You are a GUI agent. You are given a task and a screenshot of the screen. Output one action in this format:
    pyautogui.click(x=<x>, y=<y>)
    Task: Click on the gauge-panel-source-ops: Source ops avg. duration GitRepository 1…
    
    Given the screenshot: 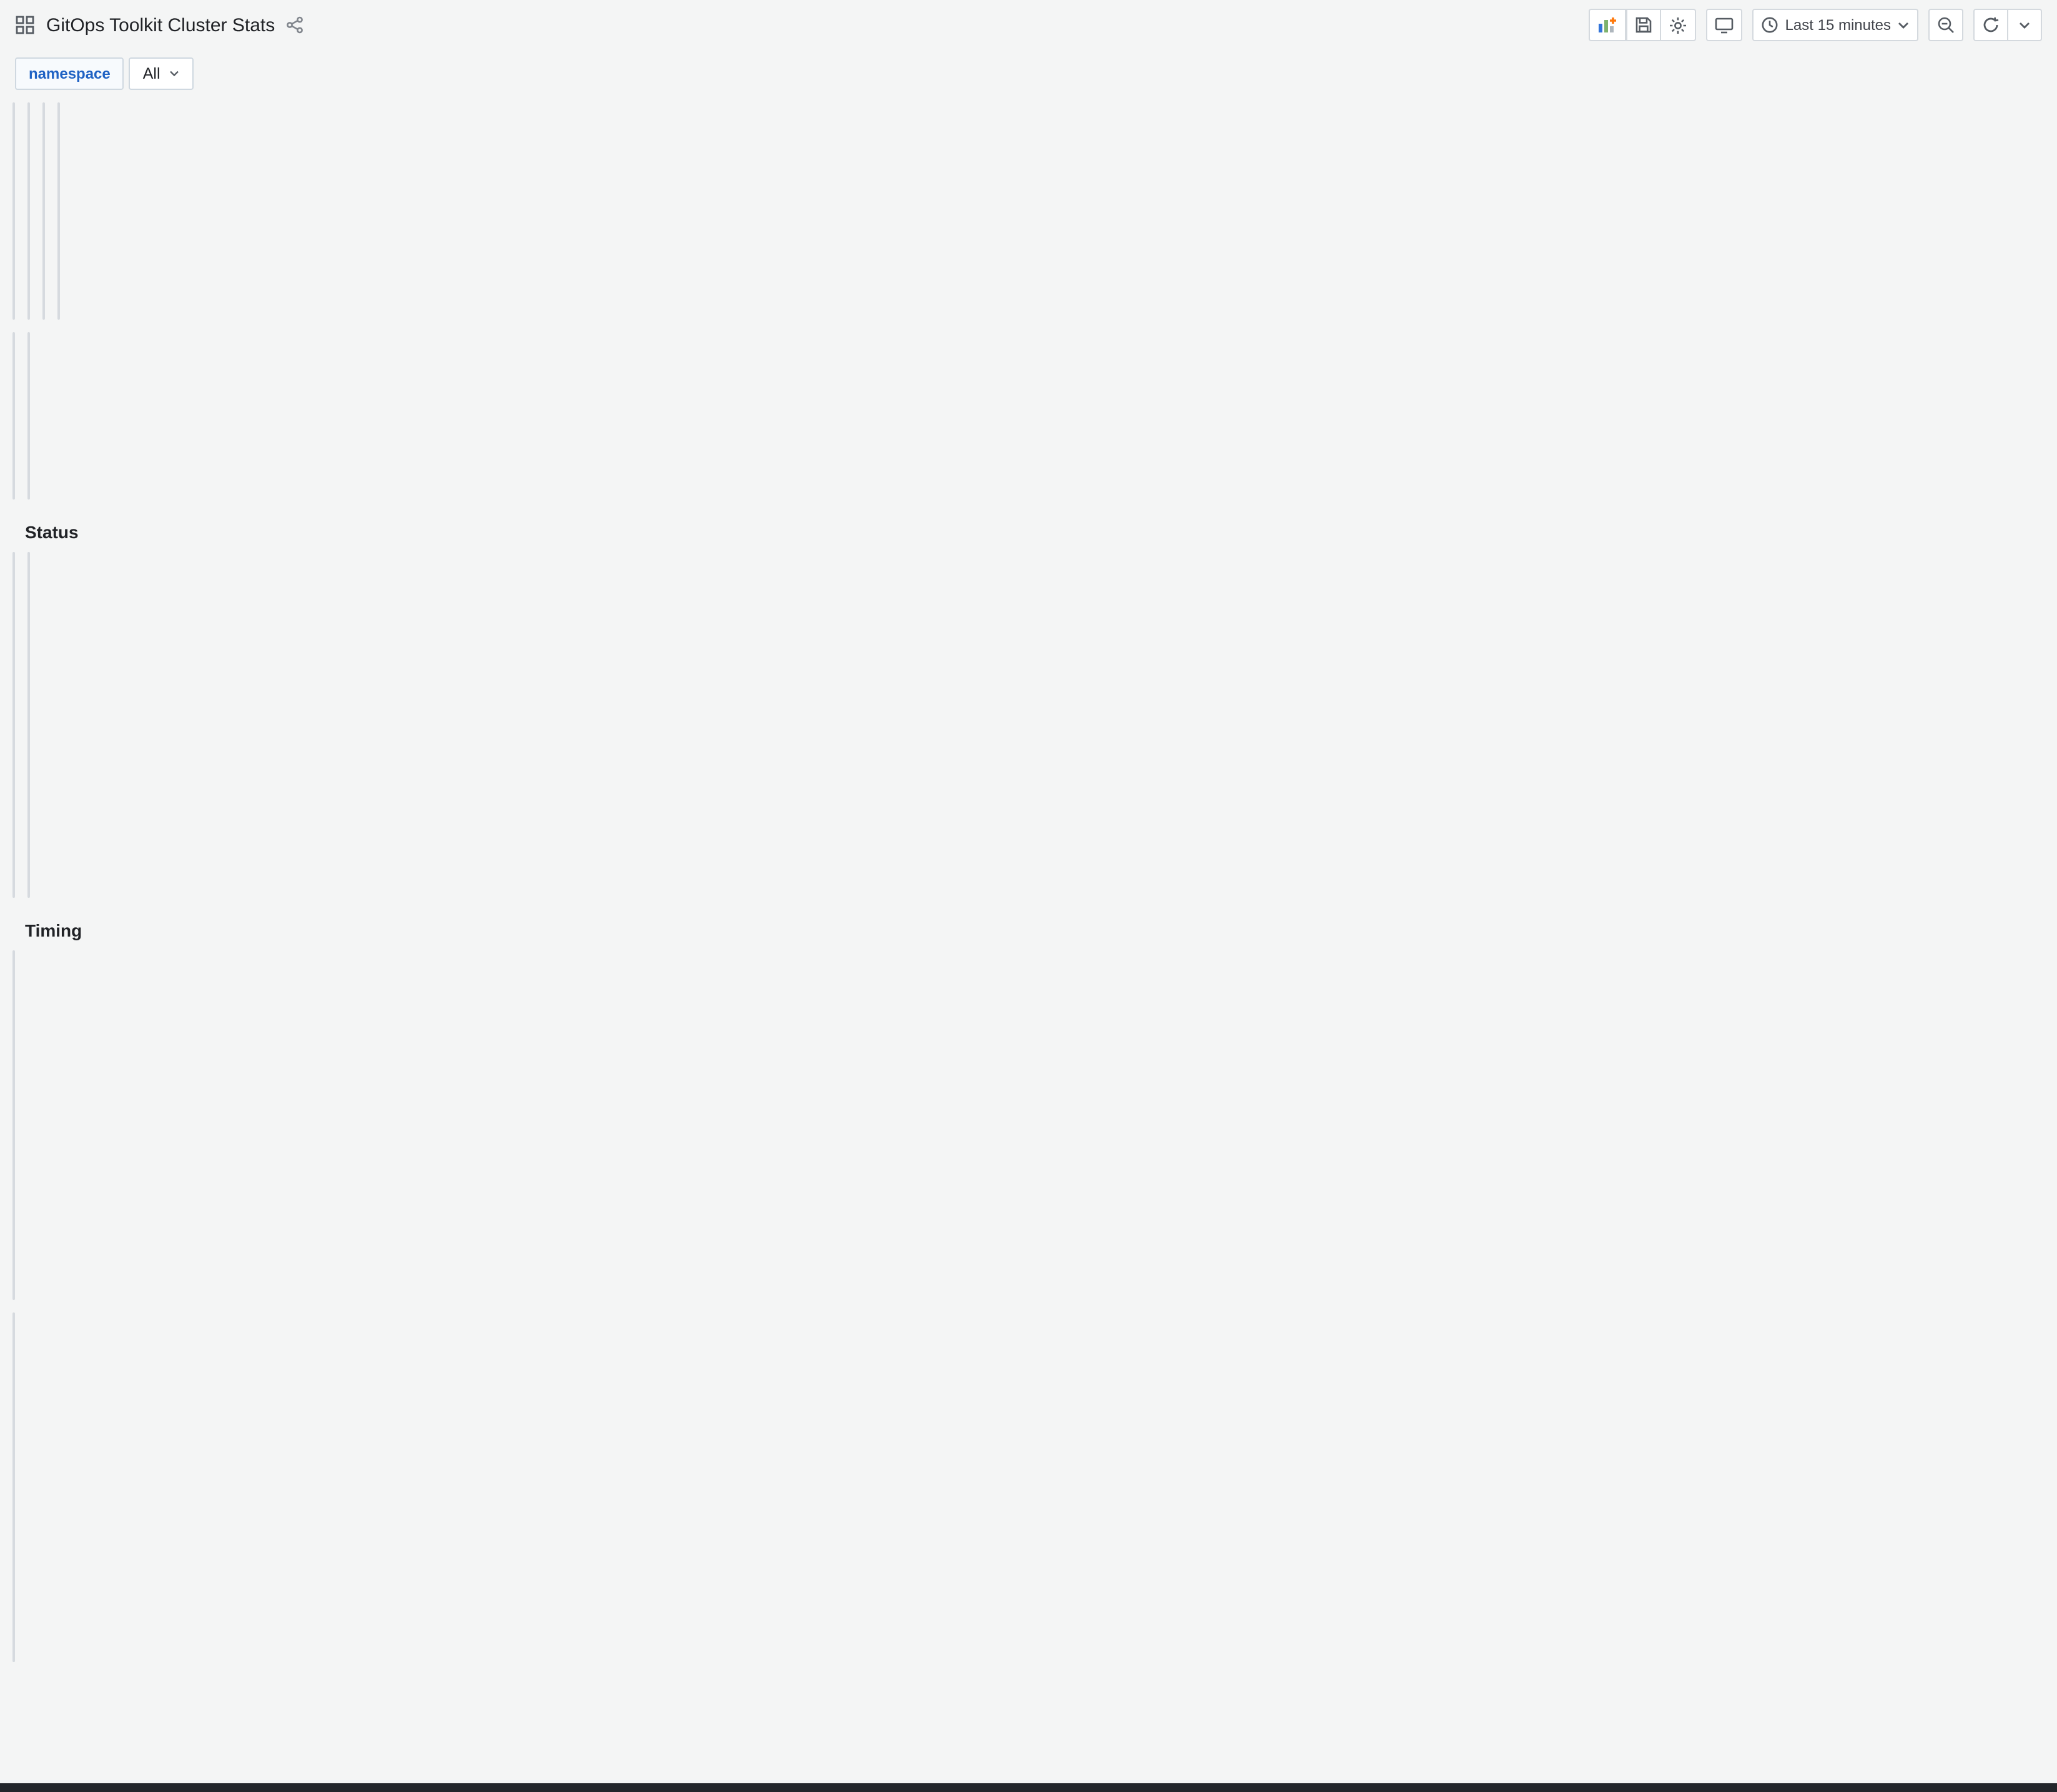 What is the action you would take?
    pyautogui.click(x=28, y=416)
    